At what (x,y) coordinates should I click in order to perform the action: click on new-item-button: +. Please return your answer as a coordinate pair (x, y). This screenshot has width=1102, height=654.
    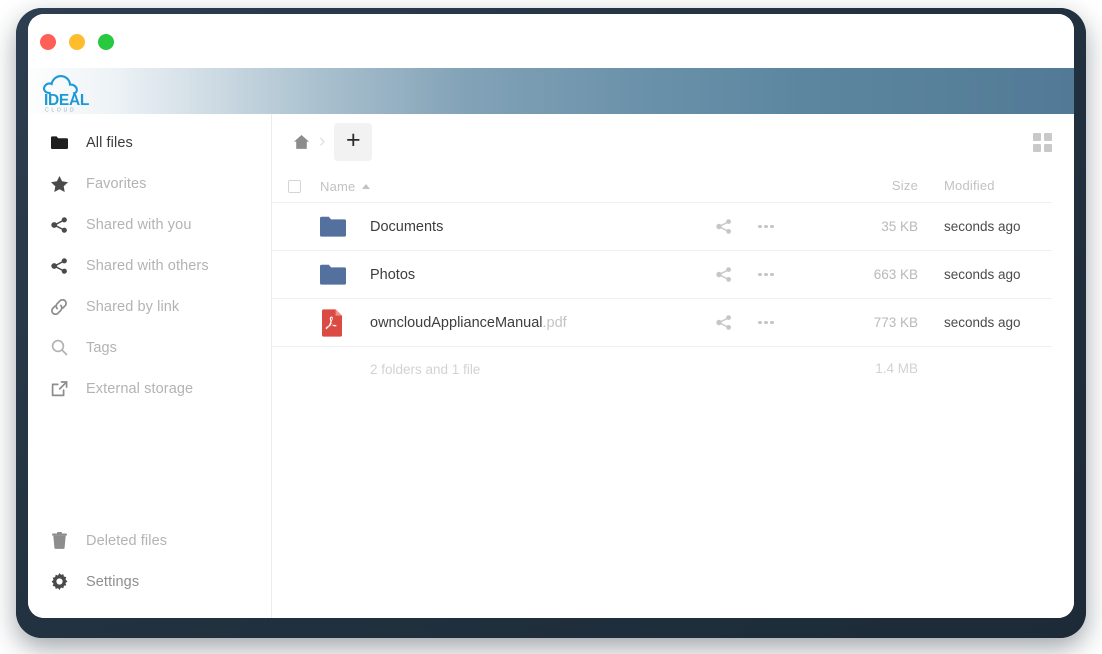
    Looking at the image, I should click on (353, 142).